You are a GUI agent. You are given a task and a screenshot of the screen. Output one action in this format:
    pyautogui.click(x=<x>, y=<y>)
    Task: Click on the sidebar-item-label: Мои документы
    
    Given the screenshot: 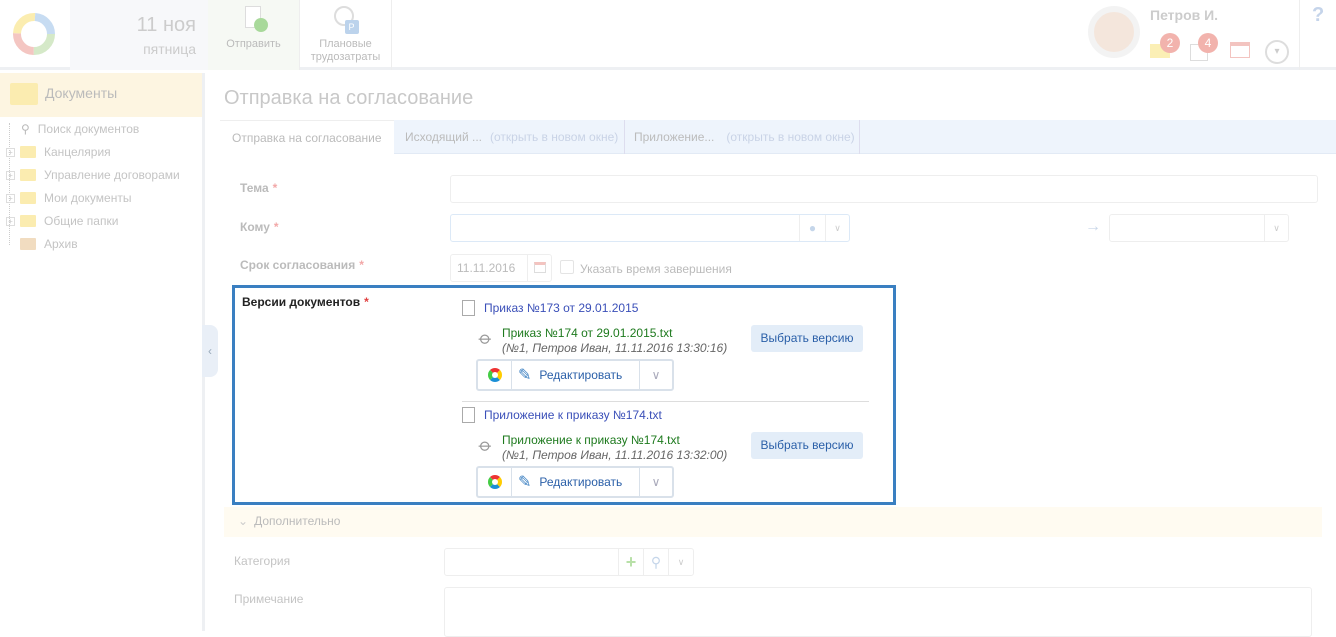 What is the action you would take?
    pyautogui.click(x=88, y=198)
    